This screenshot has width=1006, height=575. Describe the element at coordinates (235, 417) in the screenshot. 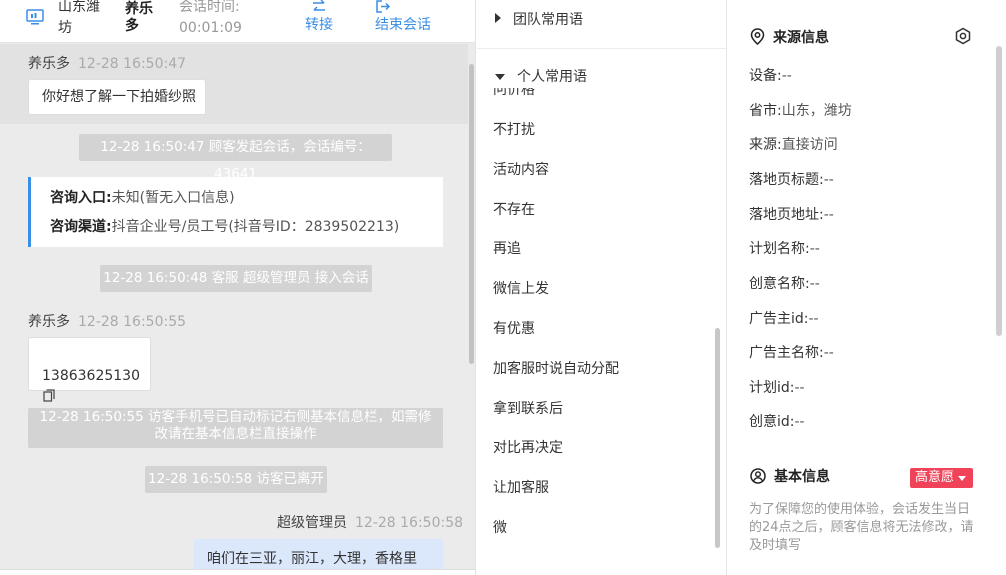

I see `system-notice-line: 12-28 16:50:55 访客手机号已自动标记右侧基本信息栏，如需修` at that location.